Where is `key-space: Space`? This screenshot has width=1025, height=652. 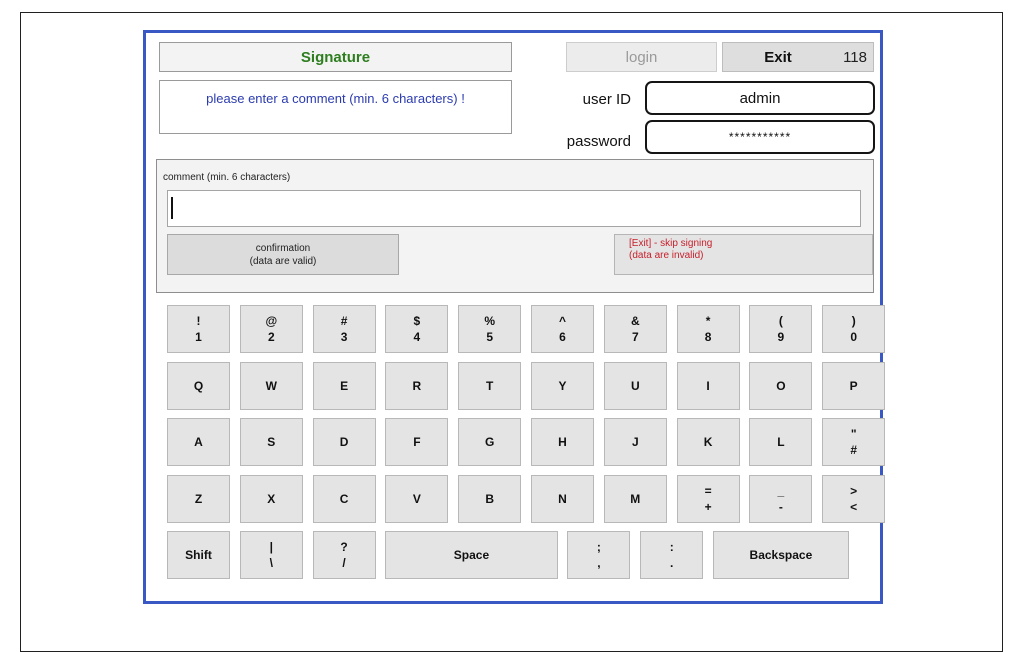
key-space: Space is located at coordinates (471, 555).